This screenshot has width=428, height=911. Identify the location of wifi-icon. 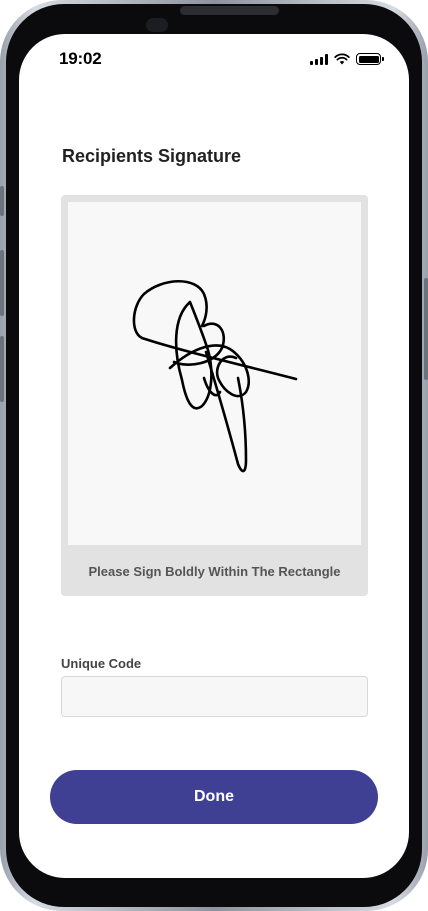
(342, 59).